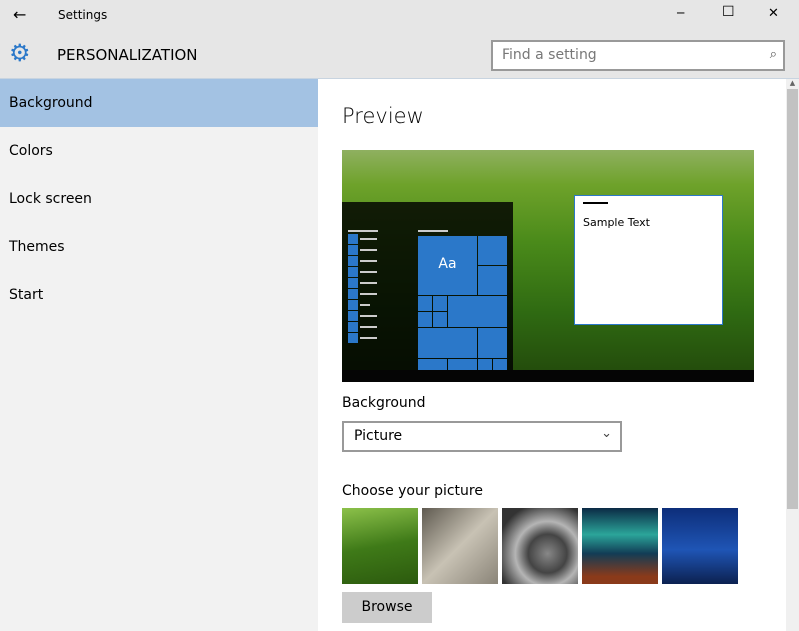  Describe the element at coordinates (159, 295) in the screenshot. I see `sidebar-item-start: Start` at that location.